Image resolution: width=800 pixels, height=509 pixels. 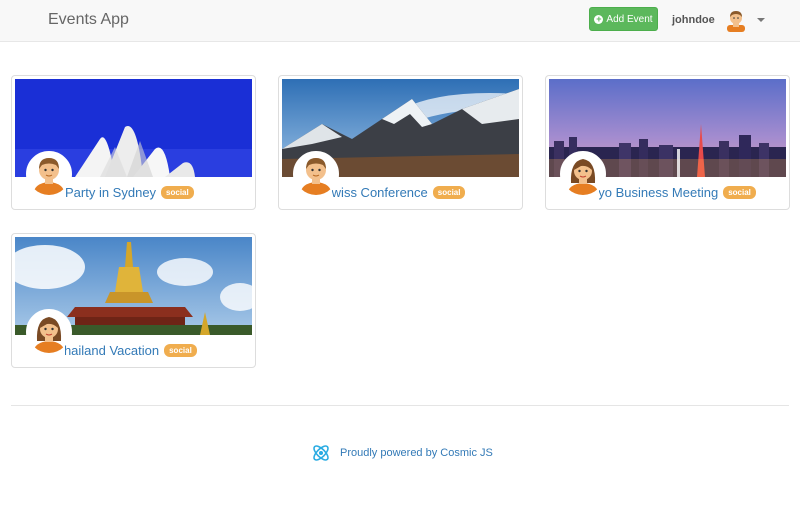 I want to click on event-title: Tokyo Business Meeting, so click(x=658, y=192).